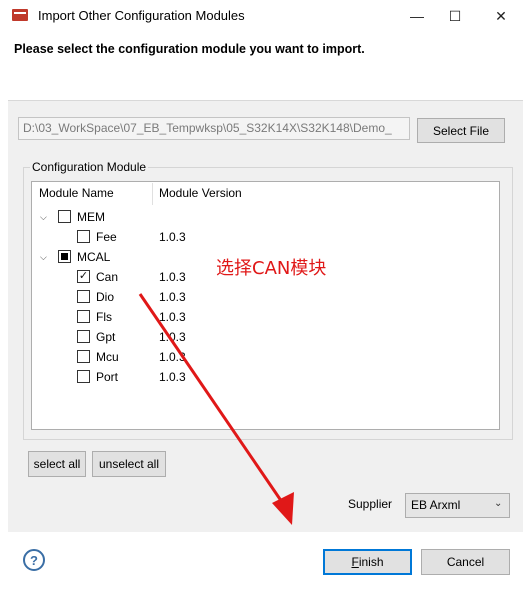 The width and height of the screenshot is (531, 598). Describe the element at coordinates (76, 193) in the screenshot. I see `column-header-module-name: Module Name` at that location.